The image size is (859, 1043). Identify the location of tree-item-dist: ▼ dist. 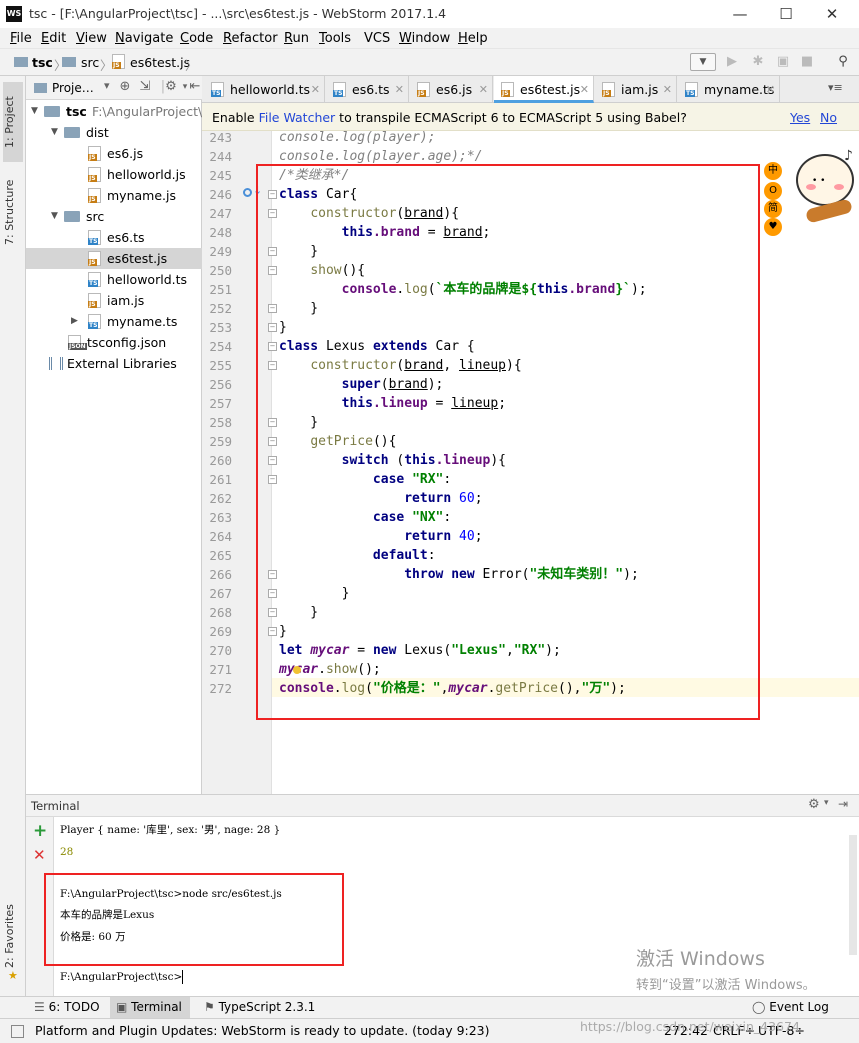
(114, 132).